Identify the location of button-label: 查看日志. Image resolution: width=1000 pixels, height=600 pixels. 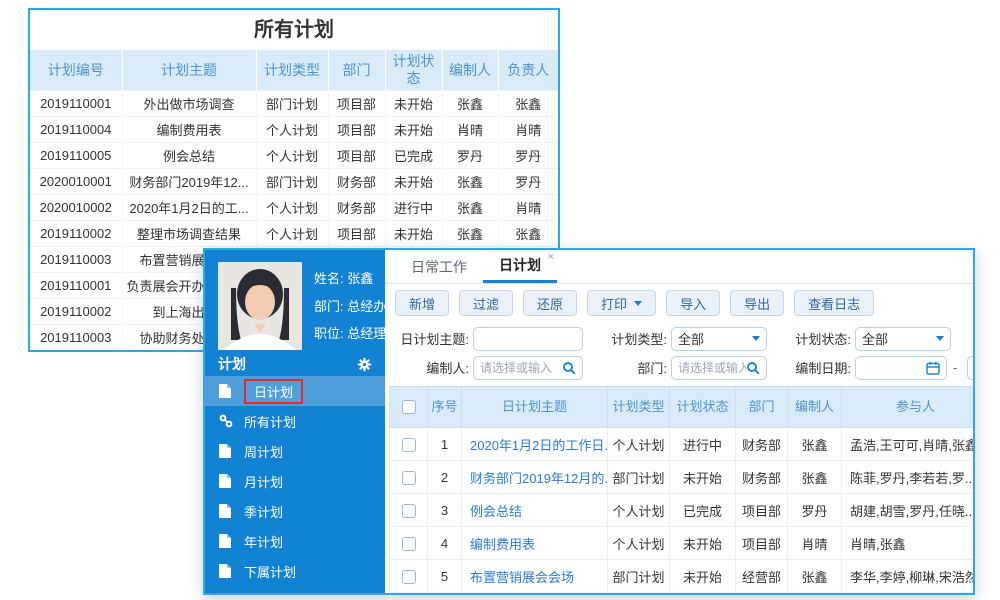
(834, 304).